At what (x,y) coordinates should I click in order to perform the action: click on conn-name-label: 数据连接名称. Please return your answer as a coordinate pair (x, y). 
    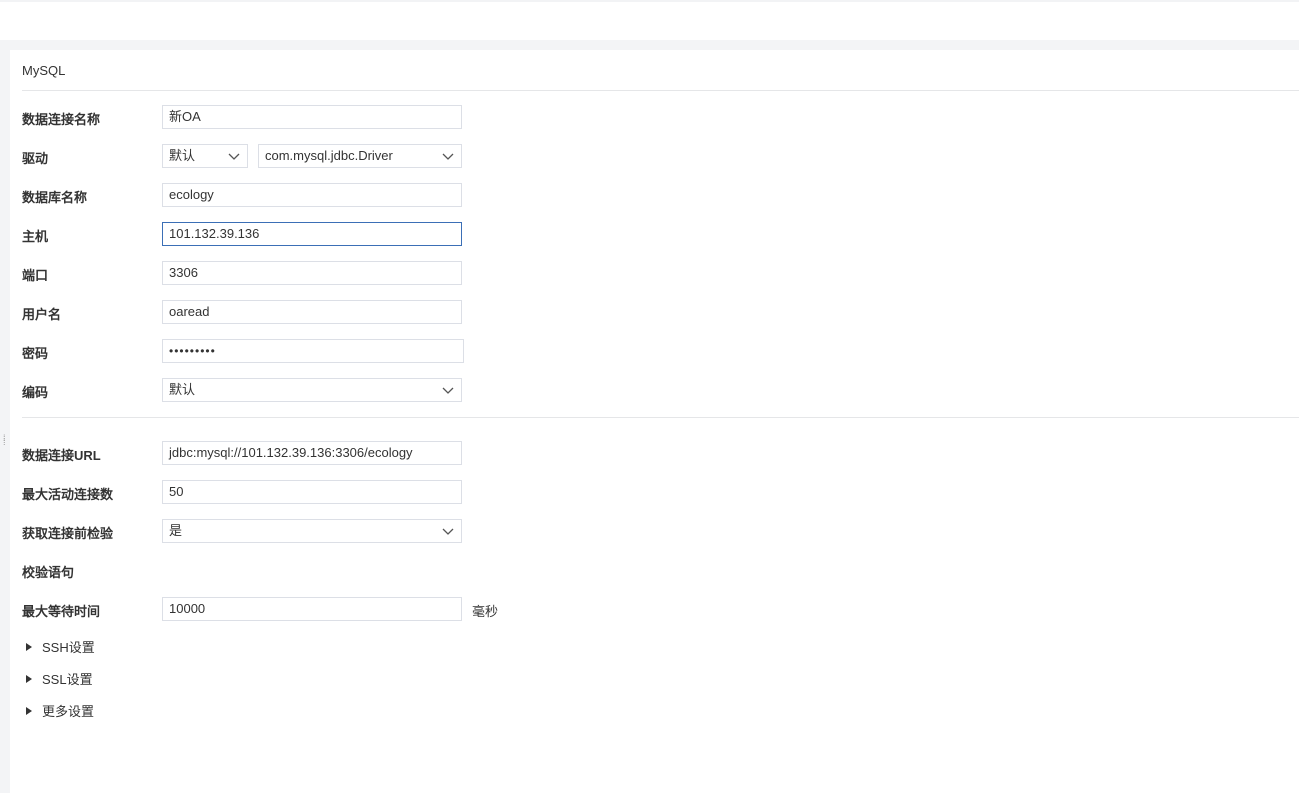
    Looking at the image, I should click on (61, 119).